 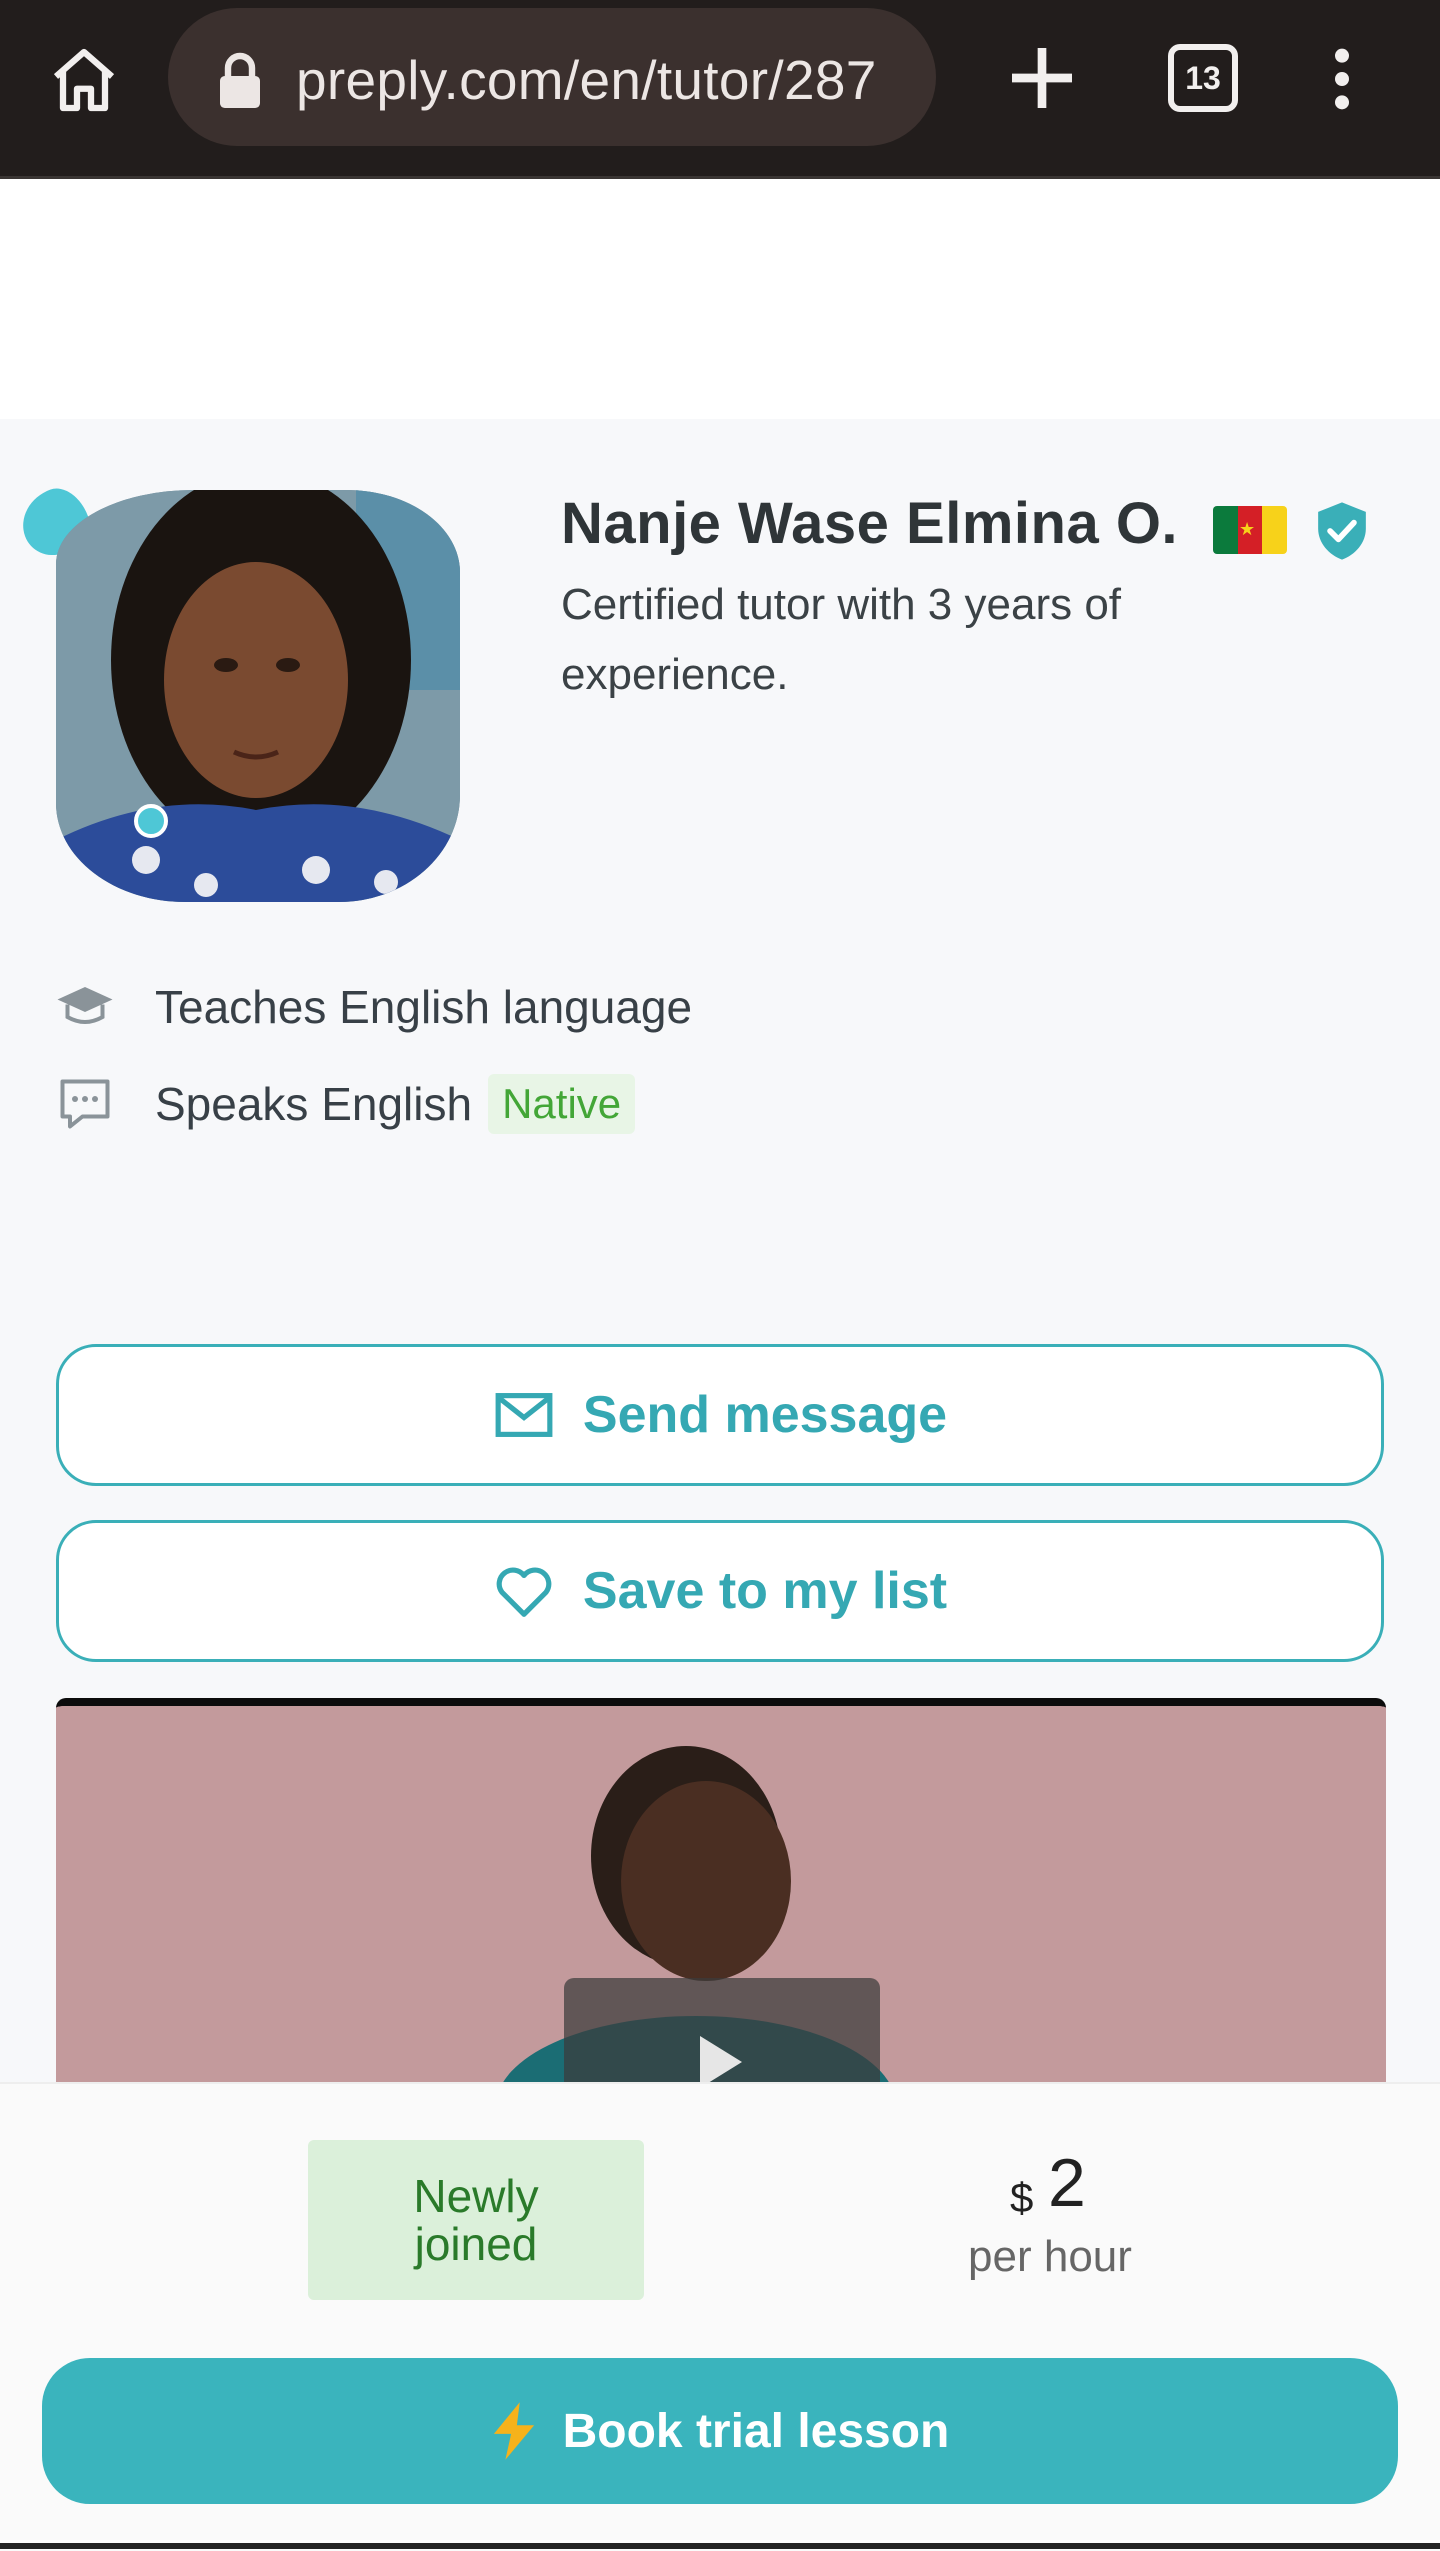 I want to click on mail-icon, so click(x=524, y=1415).